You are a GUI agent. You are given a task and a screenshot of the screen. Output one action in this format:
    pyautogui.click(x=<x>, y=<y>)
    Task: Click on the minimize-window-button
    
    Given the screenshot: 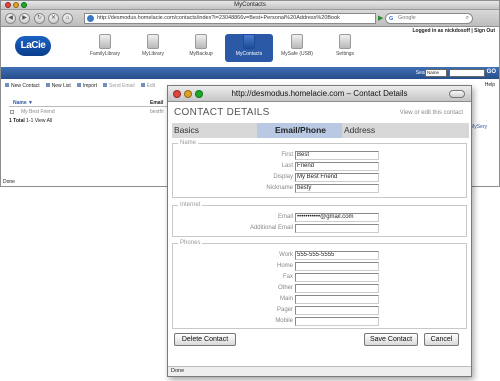 What is the action you would take?
    pyautogui.click(x=16, y=5)
    